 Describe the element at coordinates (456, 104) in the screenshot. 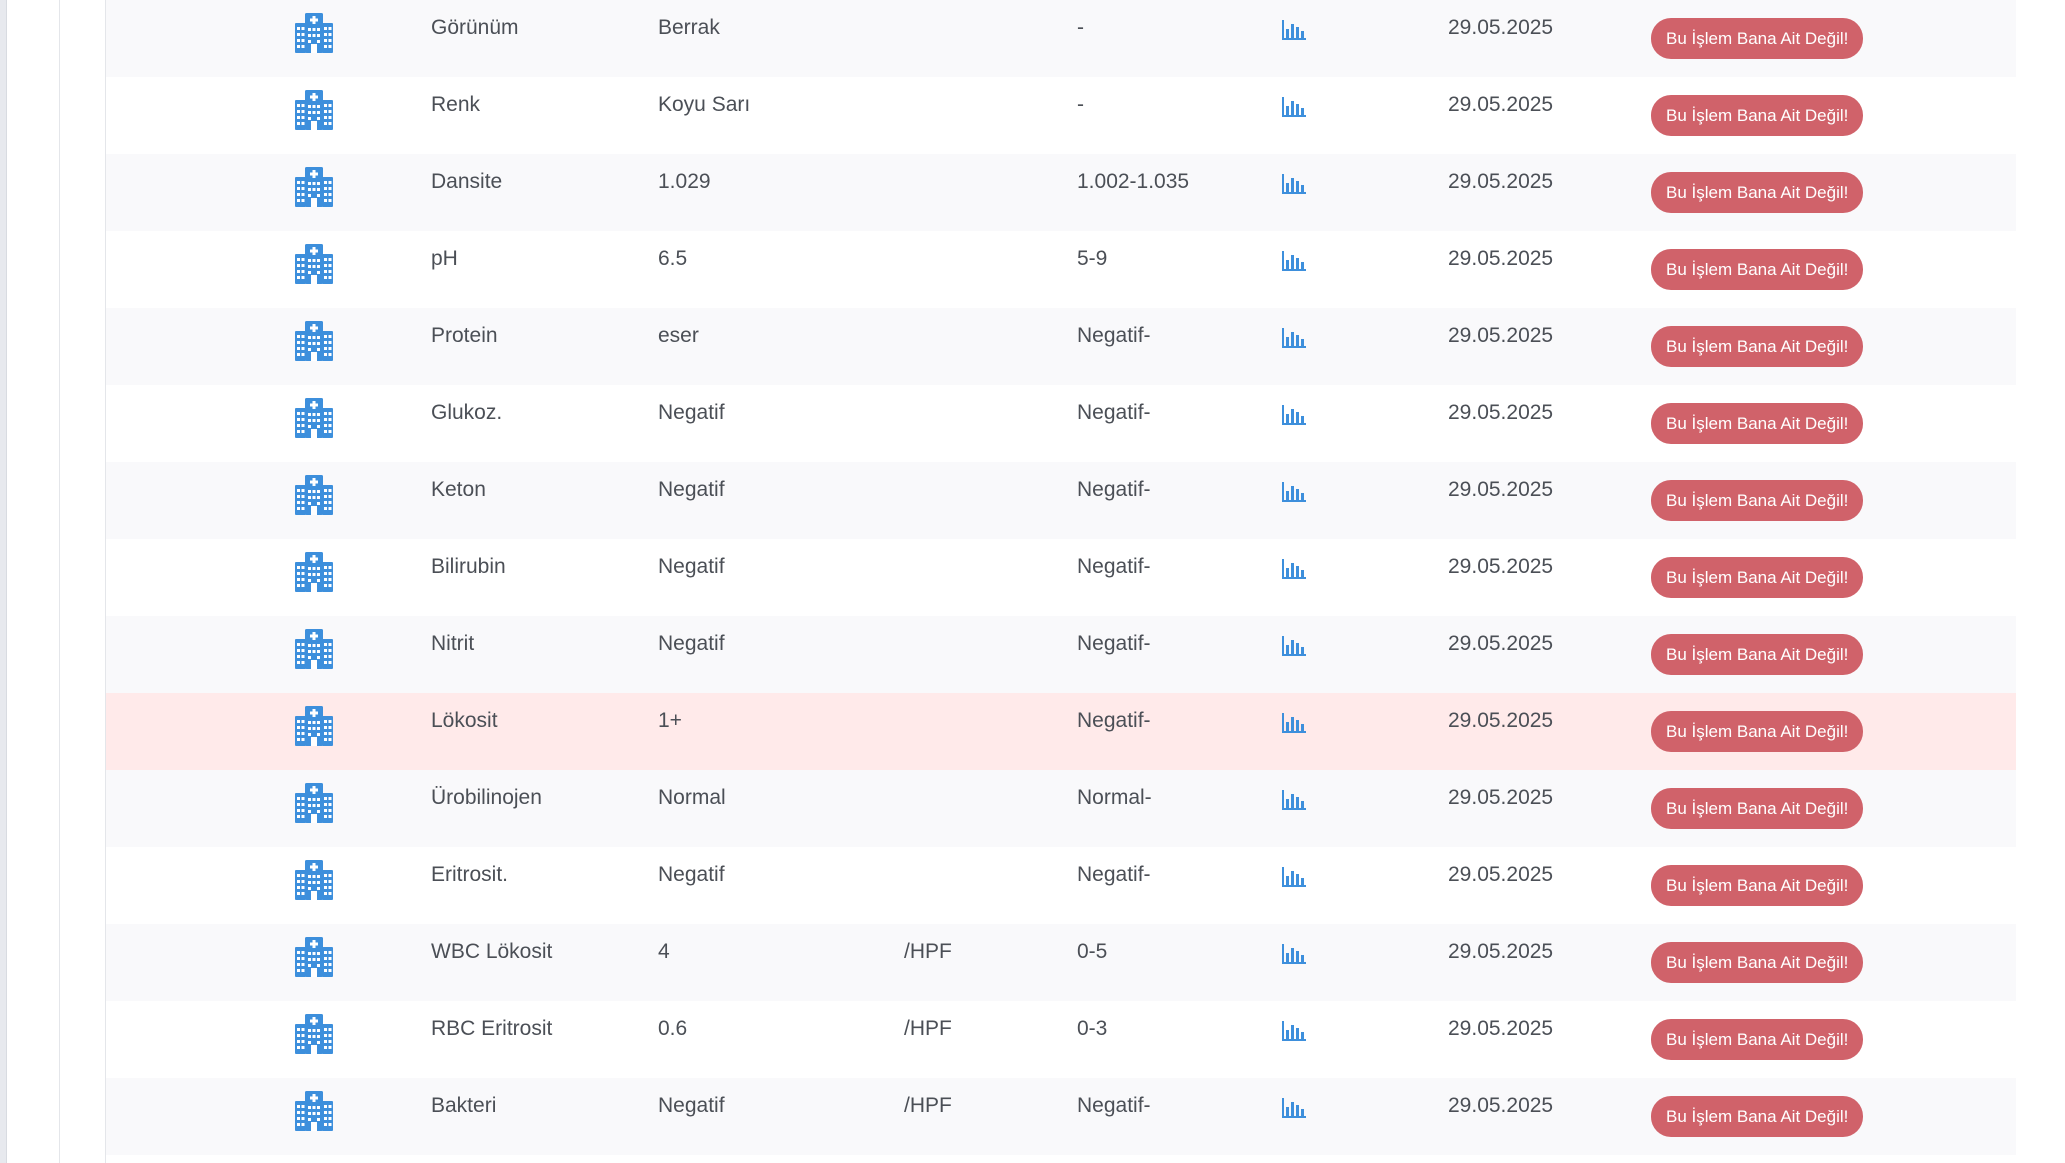

I see `test-name: Renk` at that location.